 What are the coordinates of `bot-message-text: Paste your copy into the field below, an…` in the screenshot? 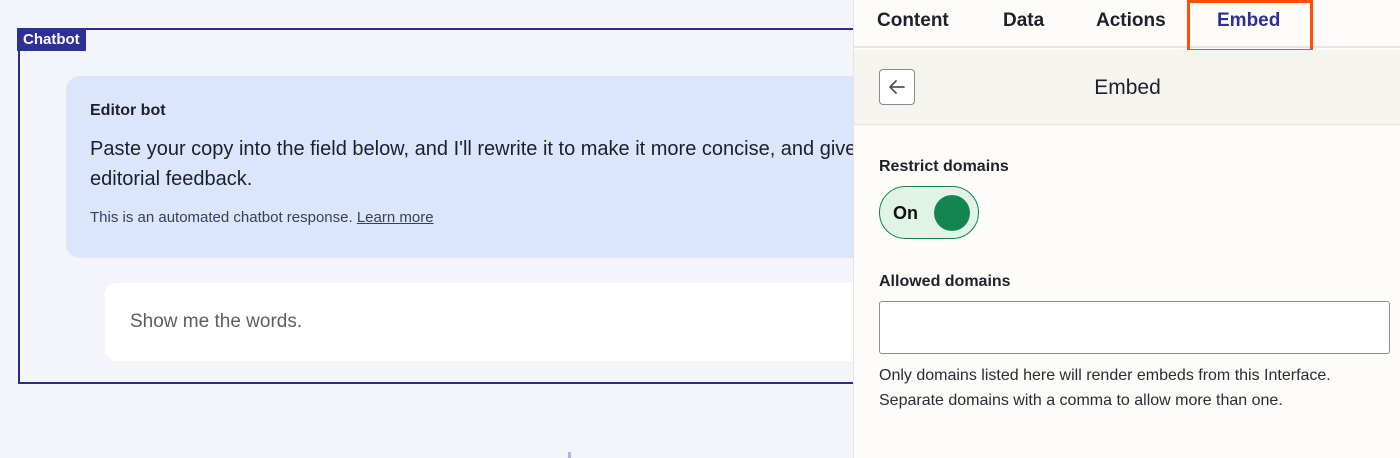 It's located at (471, 164).